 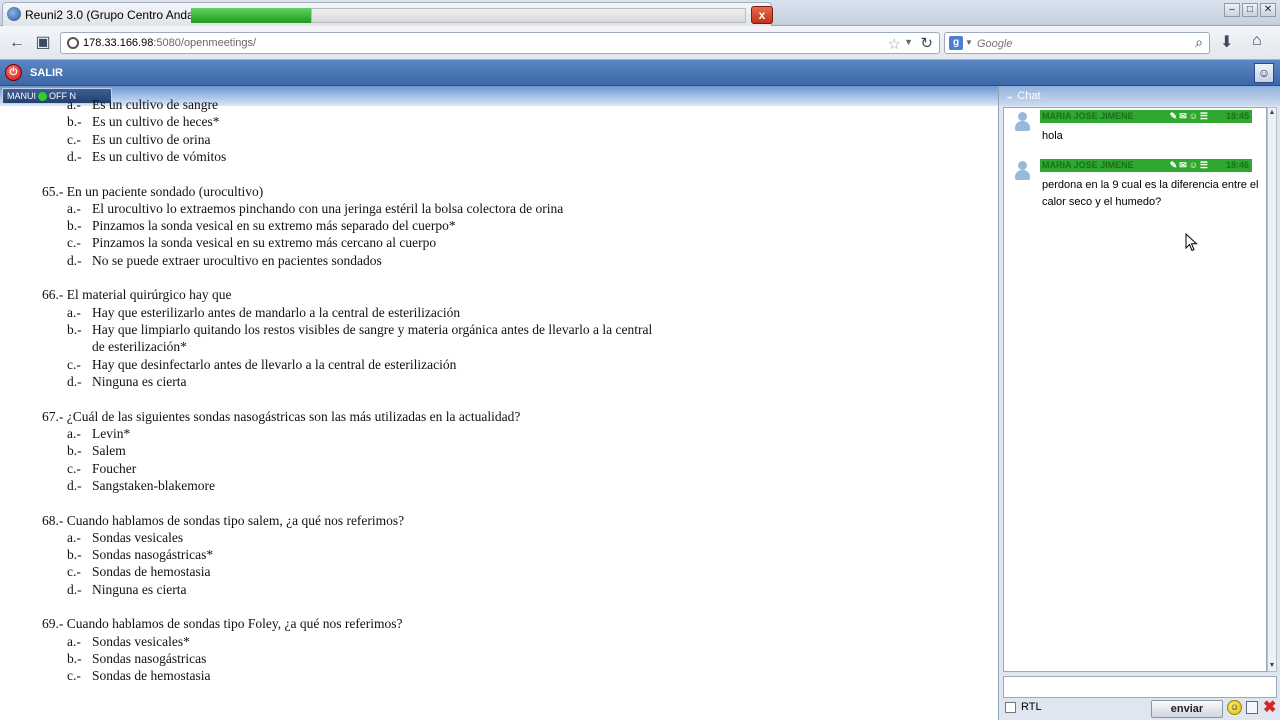 What do you see at coordinates (1250, 10) in the screenshot?
I see `maximize-button: □` at bounding box center [1250, 10].